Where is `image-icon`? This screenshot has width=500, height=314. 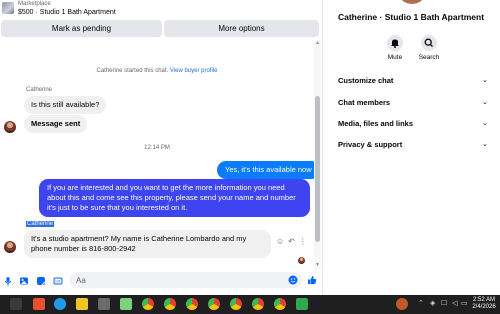 image-icon is located at coordinates (24, 281).